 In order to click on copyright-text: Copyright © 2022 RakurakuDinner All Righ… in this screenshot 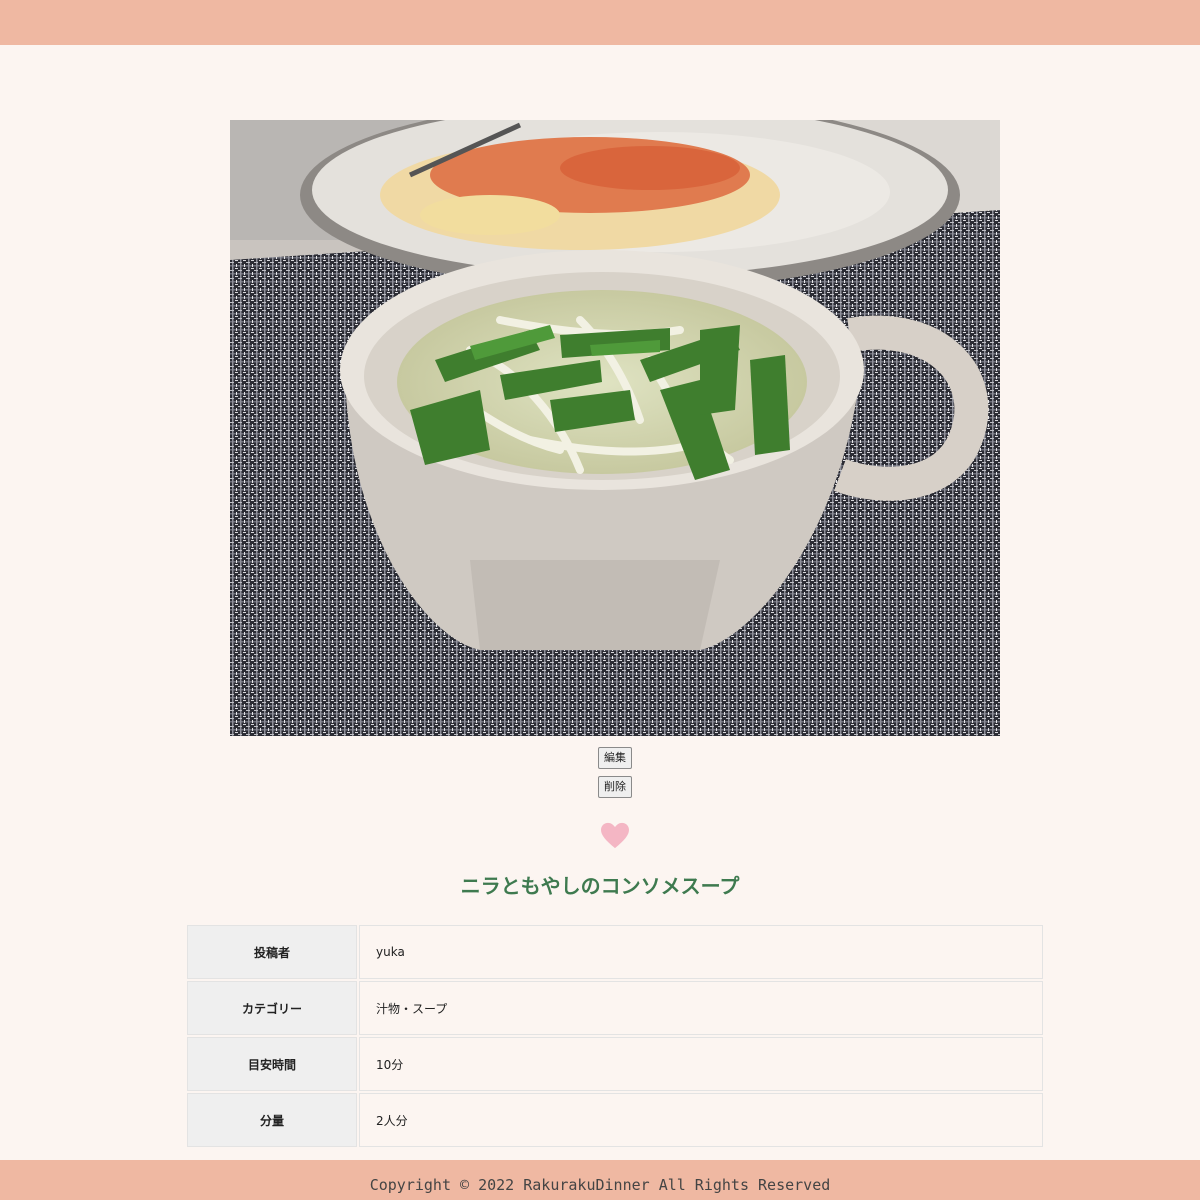, I will do `click(600, 1185)`.